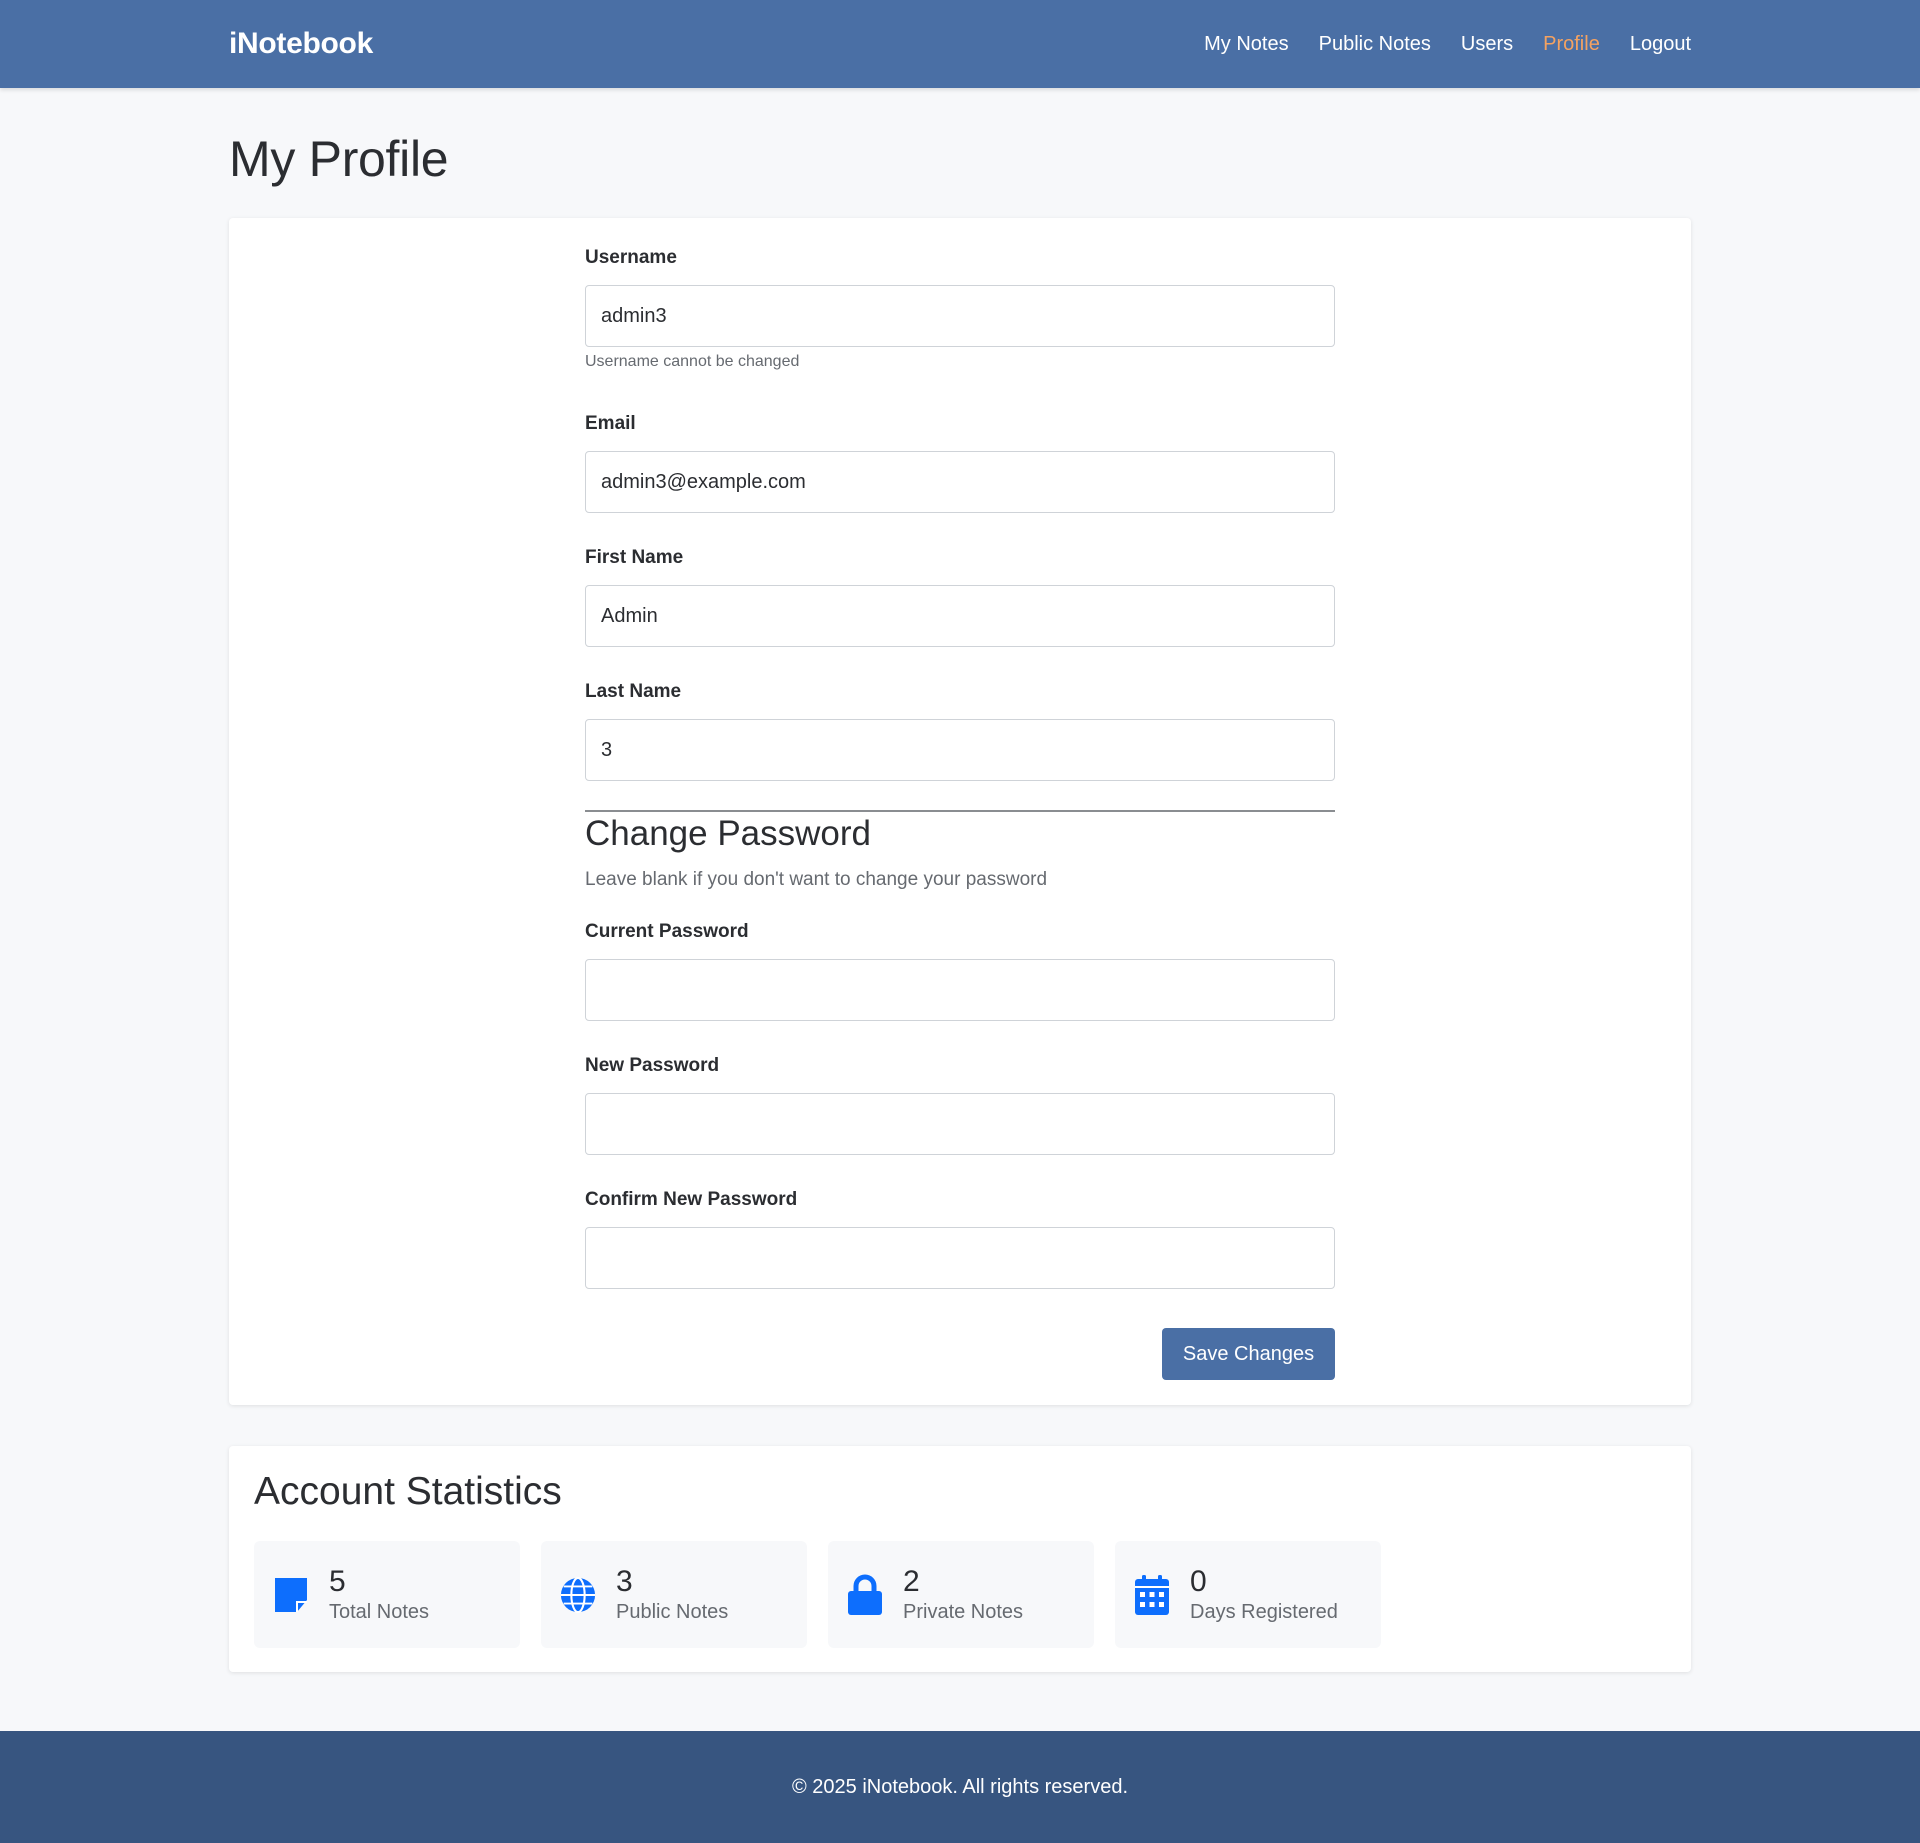 Image resolution: width=1920 pixels, height=1843 pixels. What do you see at coordinates (337, 1581) in the screenshot?
I see `stat-value: 5` at bounding box center [337, 1581].